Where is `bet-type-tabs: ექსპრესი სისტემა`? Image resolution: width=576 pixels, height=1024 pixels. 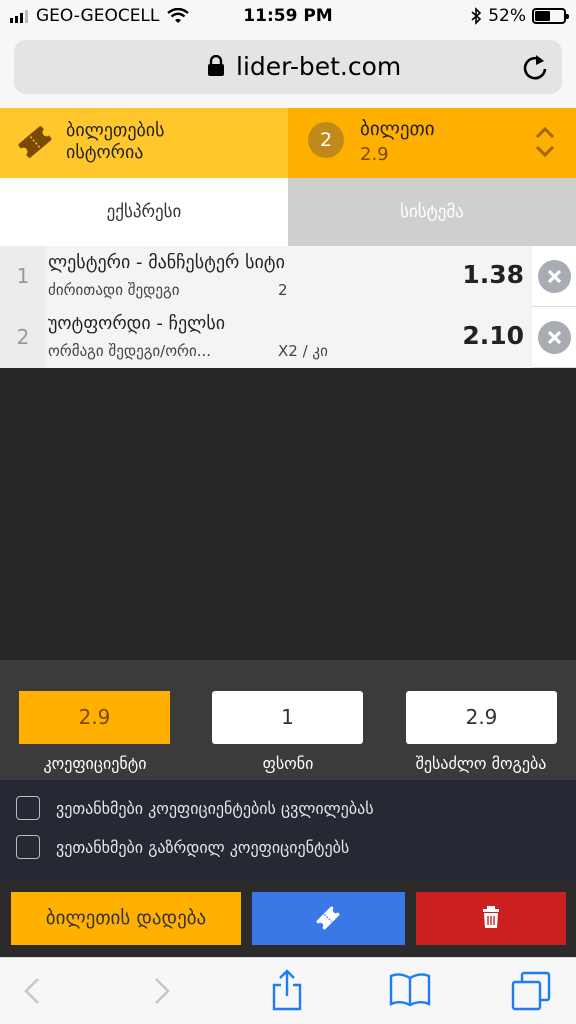 bet-type-tabs: ექსპრესი სისტემა is located at coordinates (288, 212).